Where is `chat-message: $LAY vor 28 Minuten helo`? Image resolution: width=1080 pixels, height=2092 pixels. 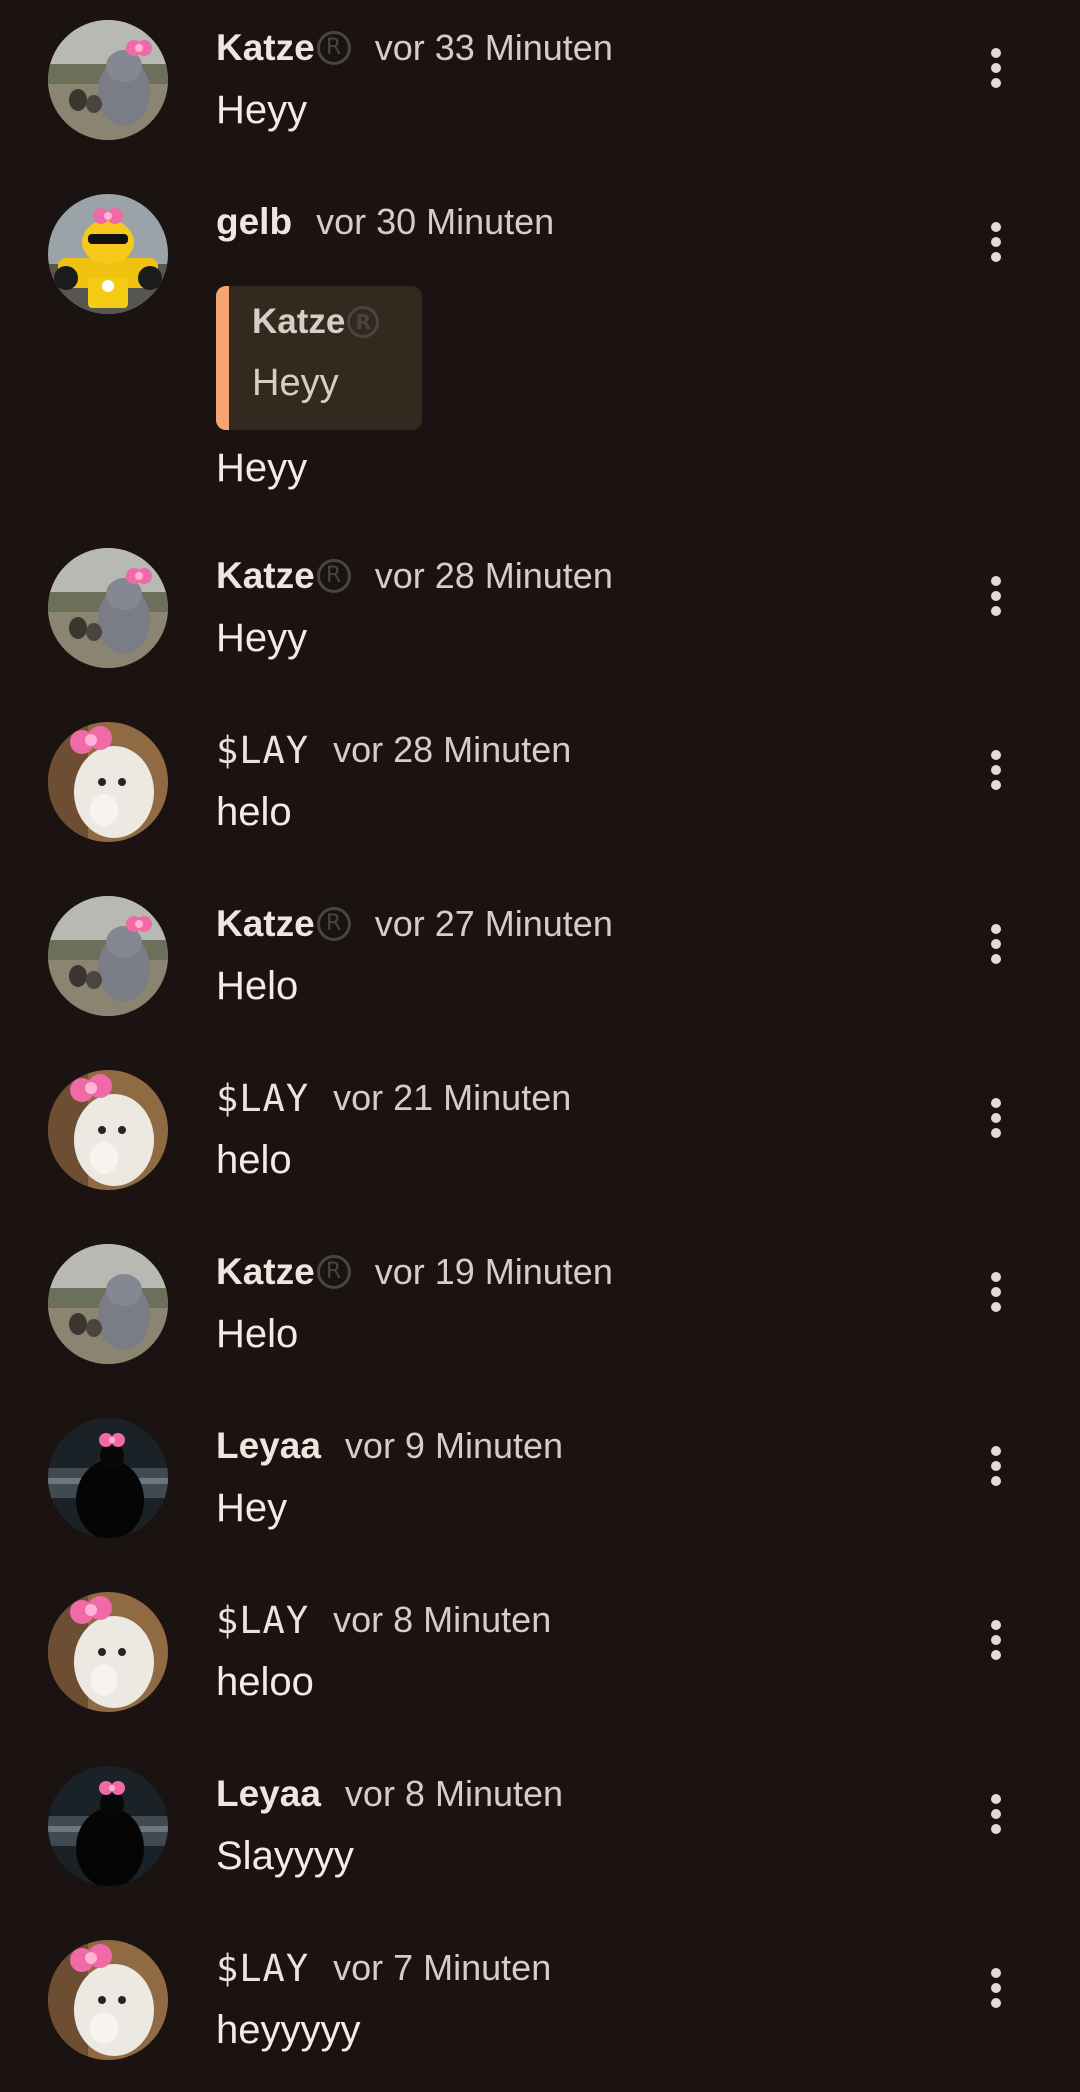
chat-message: $LAY vor 28 Minuten helo is located at coordinates (540, 789).